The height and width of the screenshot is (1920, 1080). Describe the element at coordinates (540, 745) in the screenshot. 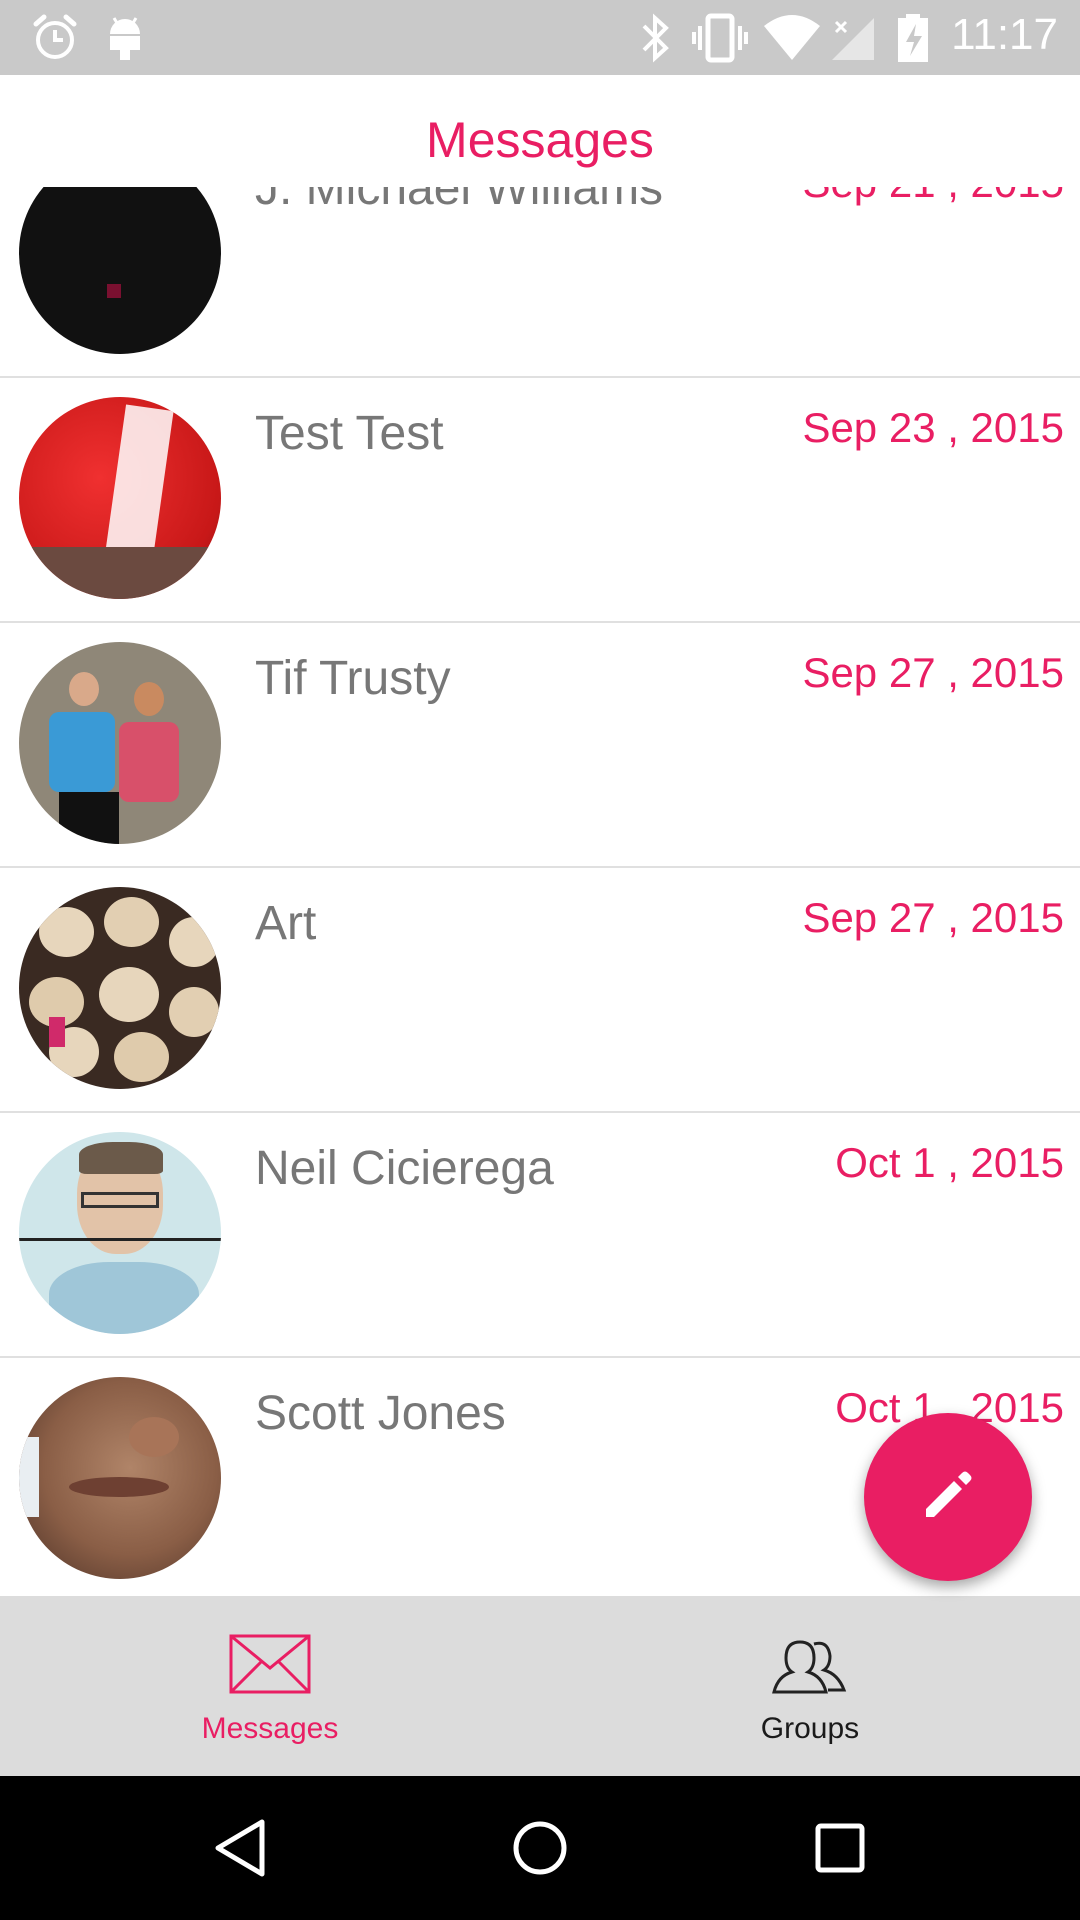

I see `conversation-row: Tif Trusty Sep 27 , 2015` at that location.